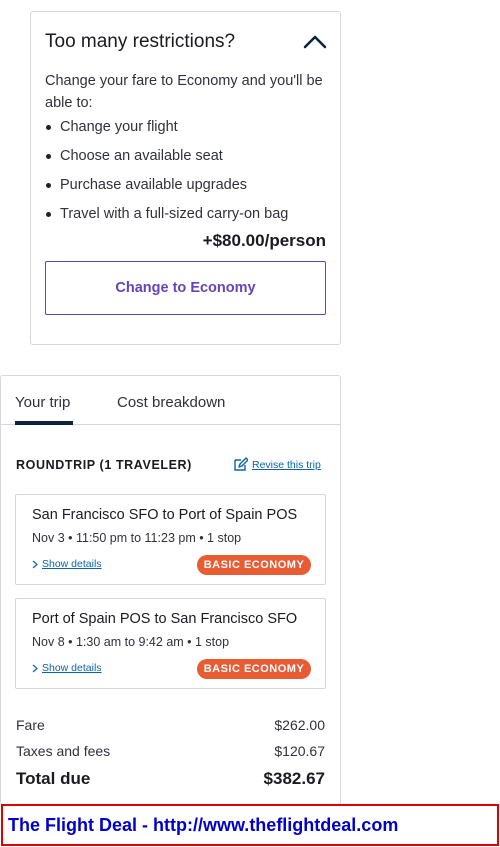 Image resolution: width=500 pixels, height=847 pixels. Describe the element at coordinates (299, 751) in the screenshot. I see `taxes-value: $120.67` at that location.